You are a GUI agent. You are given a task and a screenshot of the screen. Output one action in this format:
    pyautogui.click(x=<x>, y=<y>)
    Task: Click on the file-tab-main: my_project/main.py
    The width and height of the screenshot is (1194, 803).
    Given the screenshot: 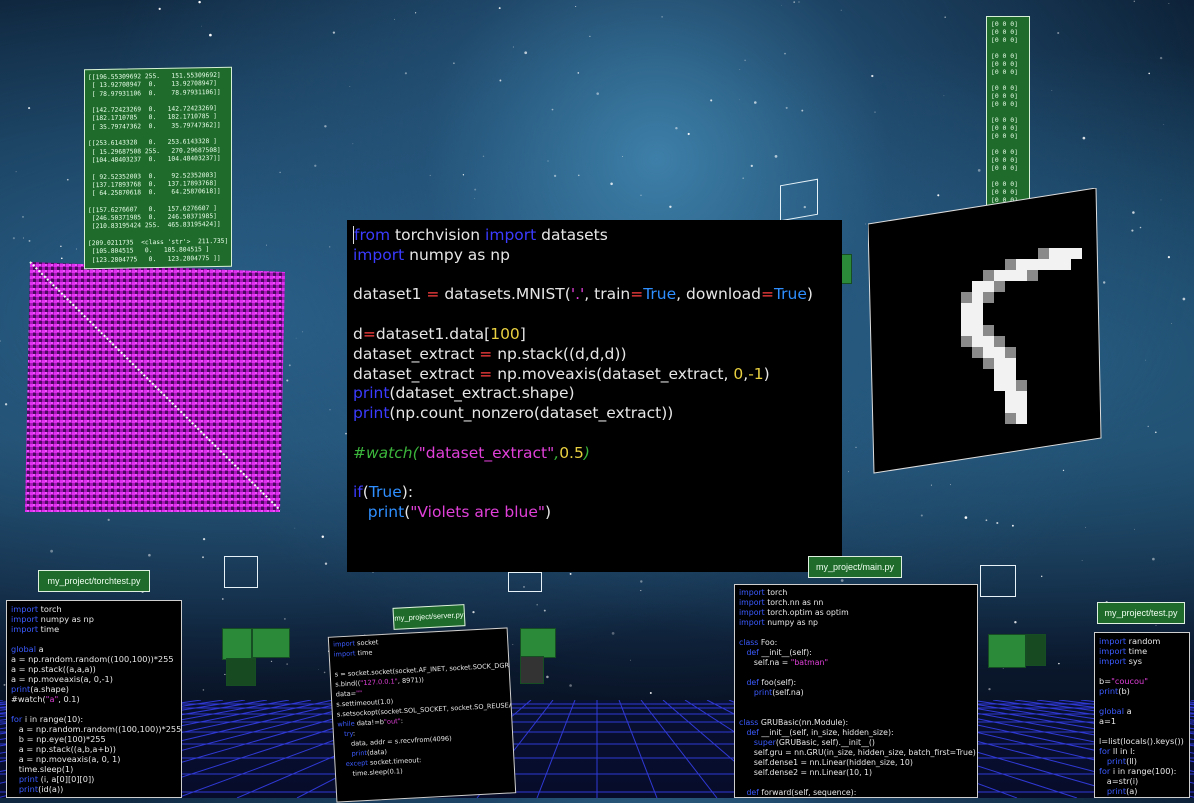 What is the action you would take?
    pyautogui.click(x=855, y=567)
    